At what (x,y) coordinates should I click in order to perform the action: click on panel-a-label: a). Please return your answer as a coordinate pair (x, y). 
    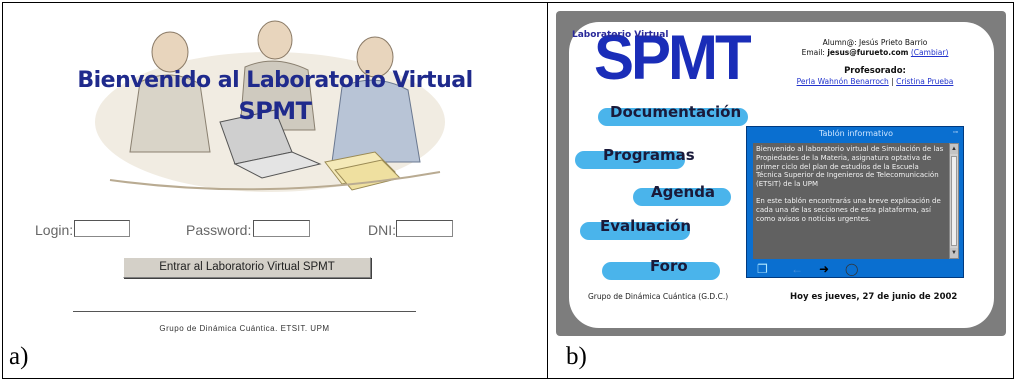
    Looking at the image, I should click on (19, 356).